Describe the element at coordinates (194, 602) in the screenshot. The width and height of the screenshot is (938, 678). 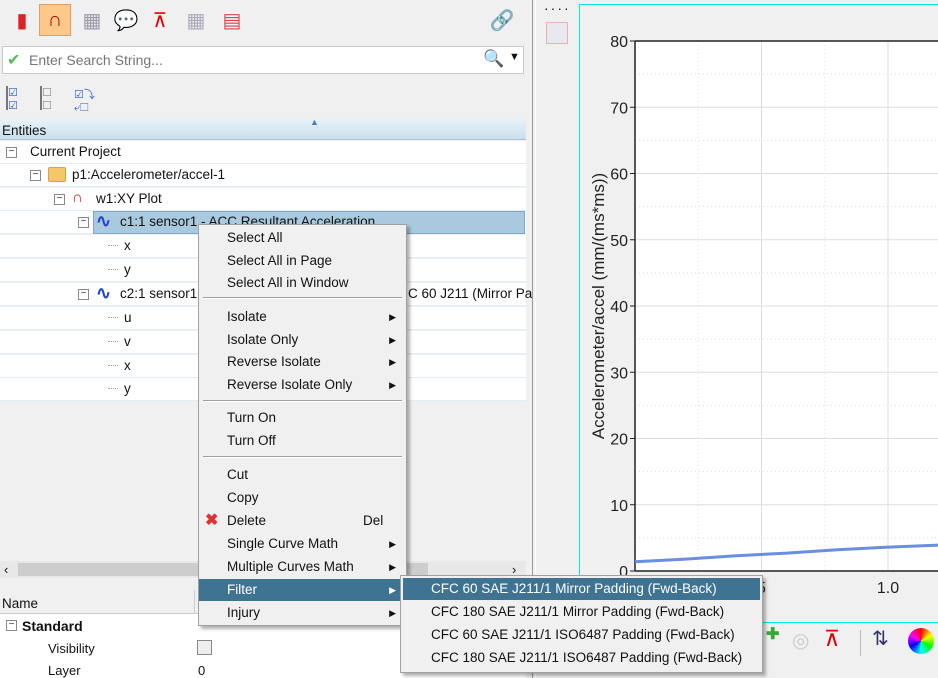
I see `column-divider` at that location.